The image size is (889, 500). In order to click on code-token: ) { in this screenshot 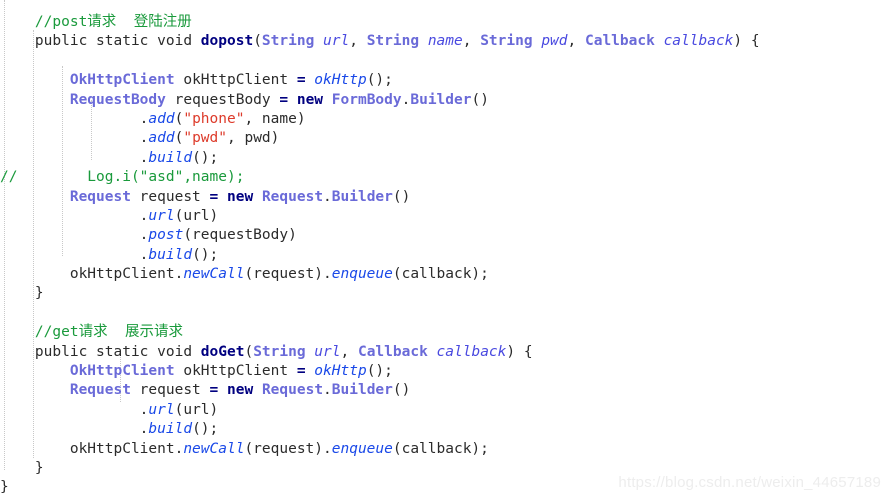, I will do `click(746, 41)`.